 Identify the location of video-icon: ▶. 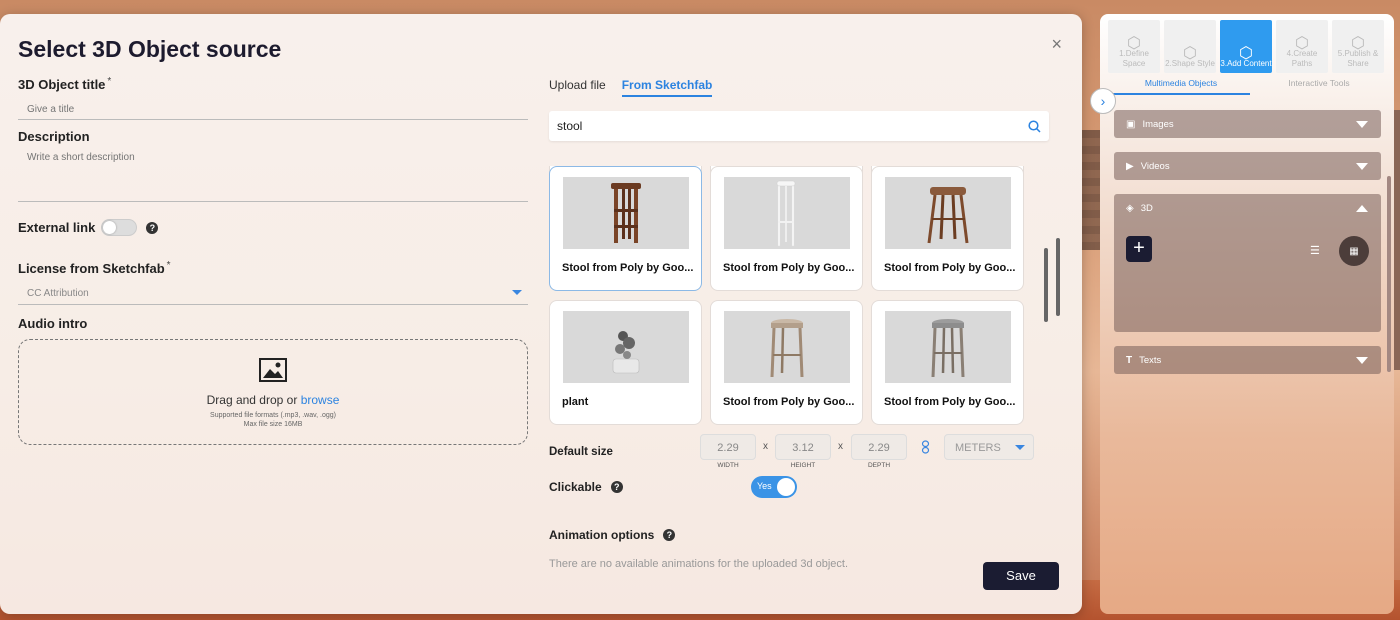
(1130, 166).